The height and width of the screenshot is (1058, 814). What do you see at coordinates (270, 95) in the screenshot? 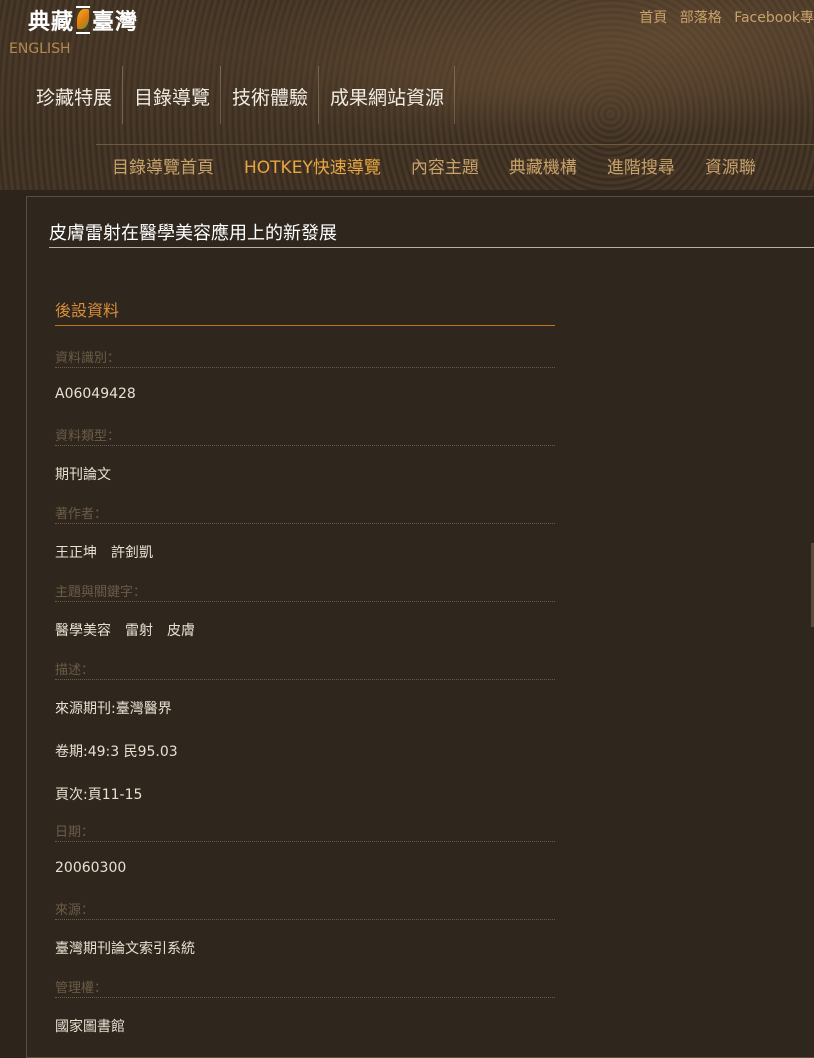
I see `main-nav-item: 技術體驗` at bounding box center [270, 95].